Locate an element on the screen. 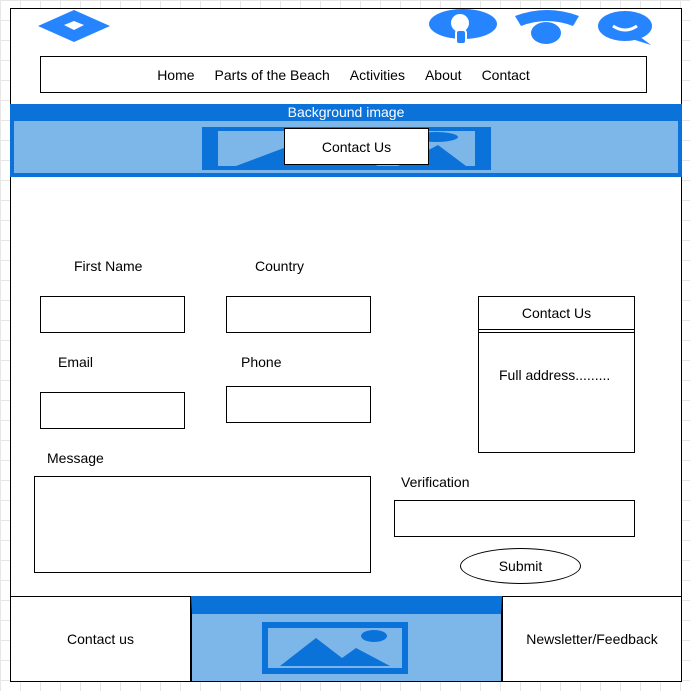 This screenshot has width=690, height=691. verification-label: Verification is located at coordinates (435, 482).